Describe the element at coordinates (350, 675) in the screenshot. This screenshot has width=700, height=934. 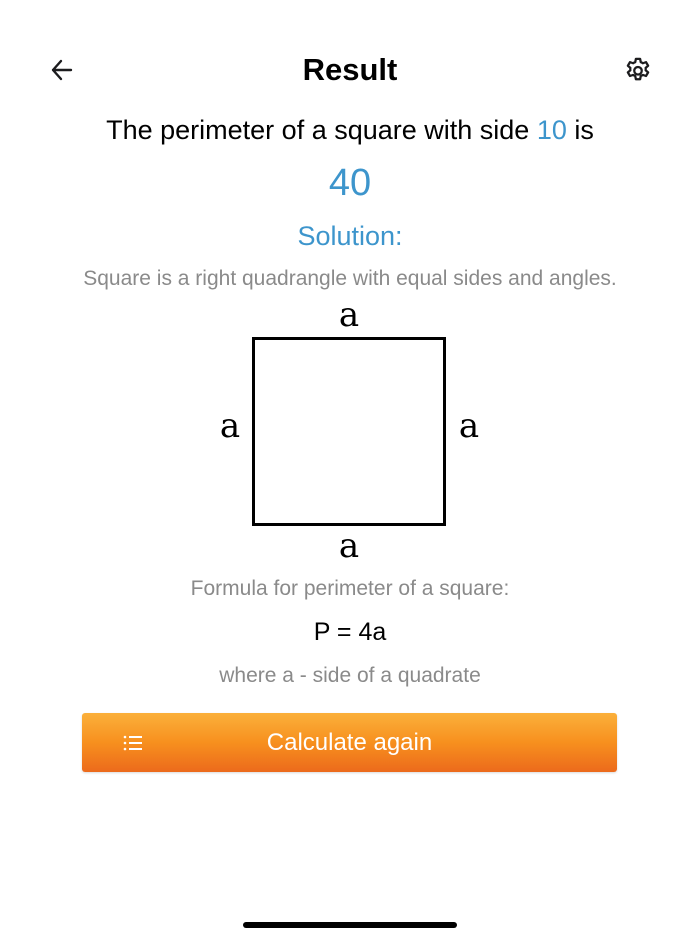
I see `formula-note: where a - side of a quadrate` at that location.